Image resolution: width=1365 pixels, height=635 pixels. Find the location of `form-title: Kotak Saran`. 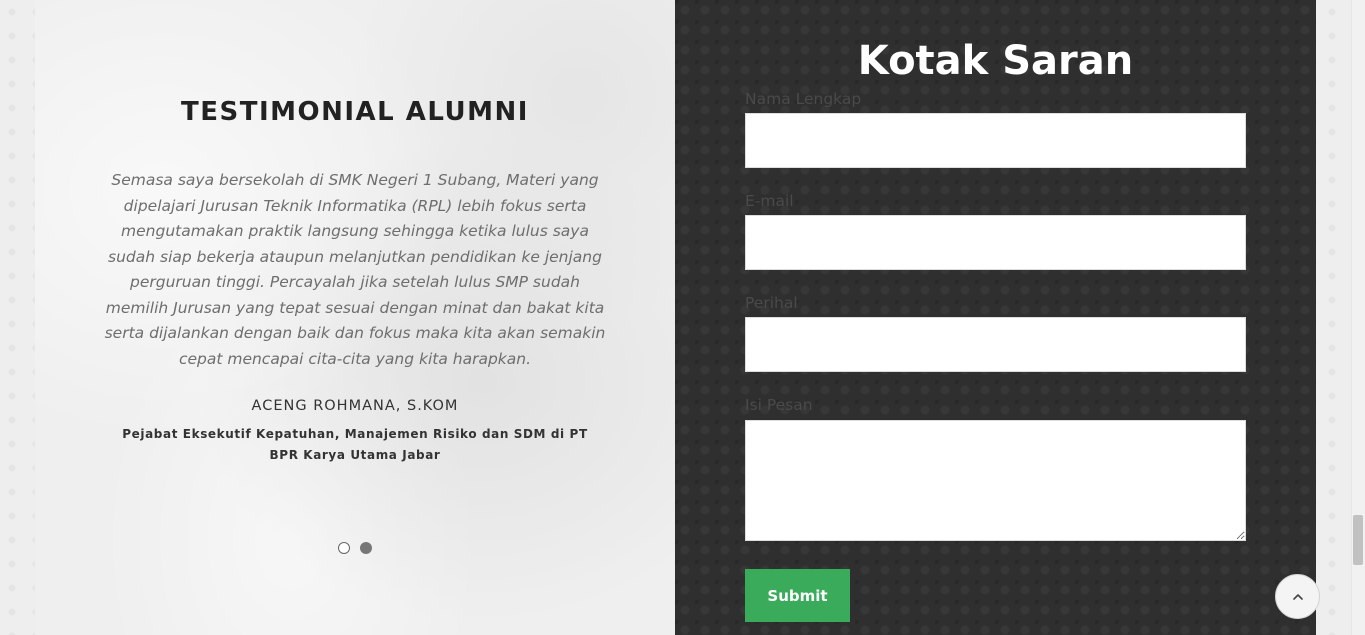

form-title: Kotak Saran is located at coordinates (995, 61).